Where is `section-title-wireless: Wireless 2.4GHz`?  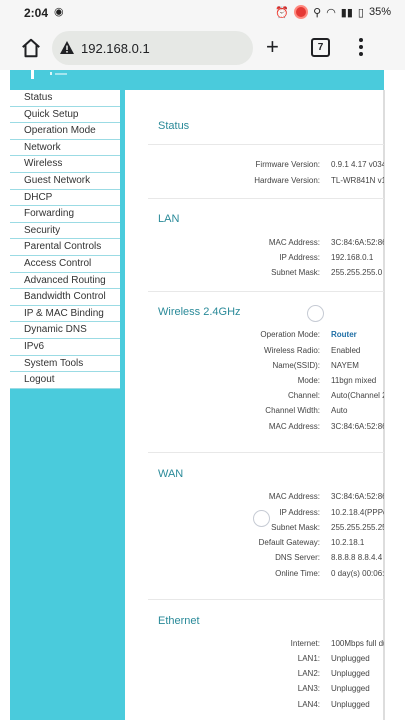 section-title-wireless: Wireless 2.4GHz is located at coordinates (199, 312).